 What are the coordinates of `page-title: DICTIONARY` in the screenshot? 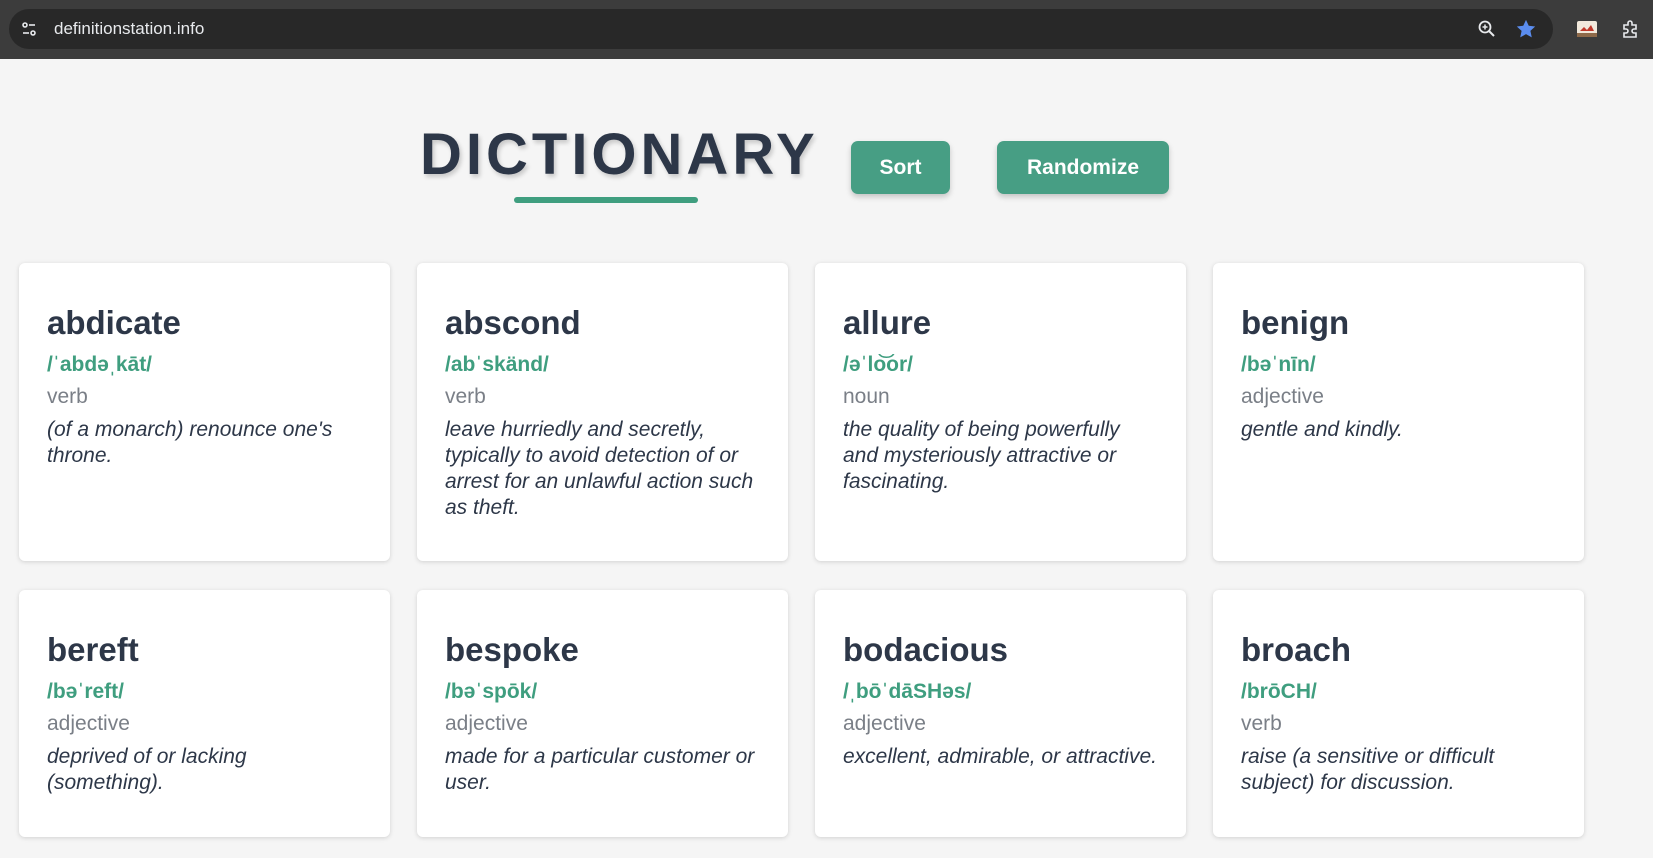 It's located at (619, 154).